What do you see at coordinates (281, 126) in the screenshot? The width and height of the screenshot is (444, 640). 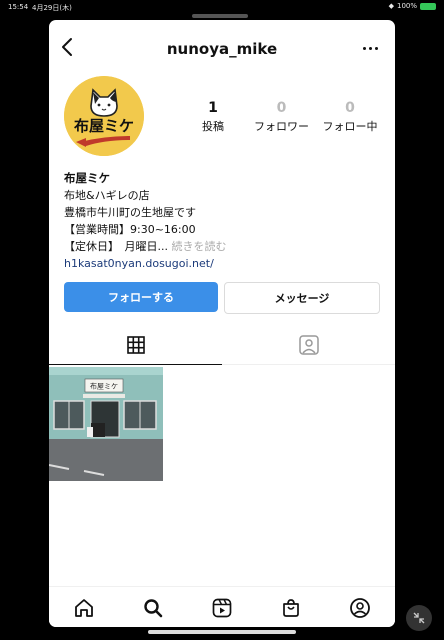 I see `stat-followers-label: フォロワー` at bounding box center [281, 126].